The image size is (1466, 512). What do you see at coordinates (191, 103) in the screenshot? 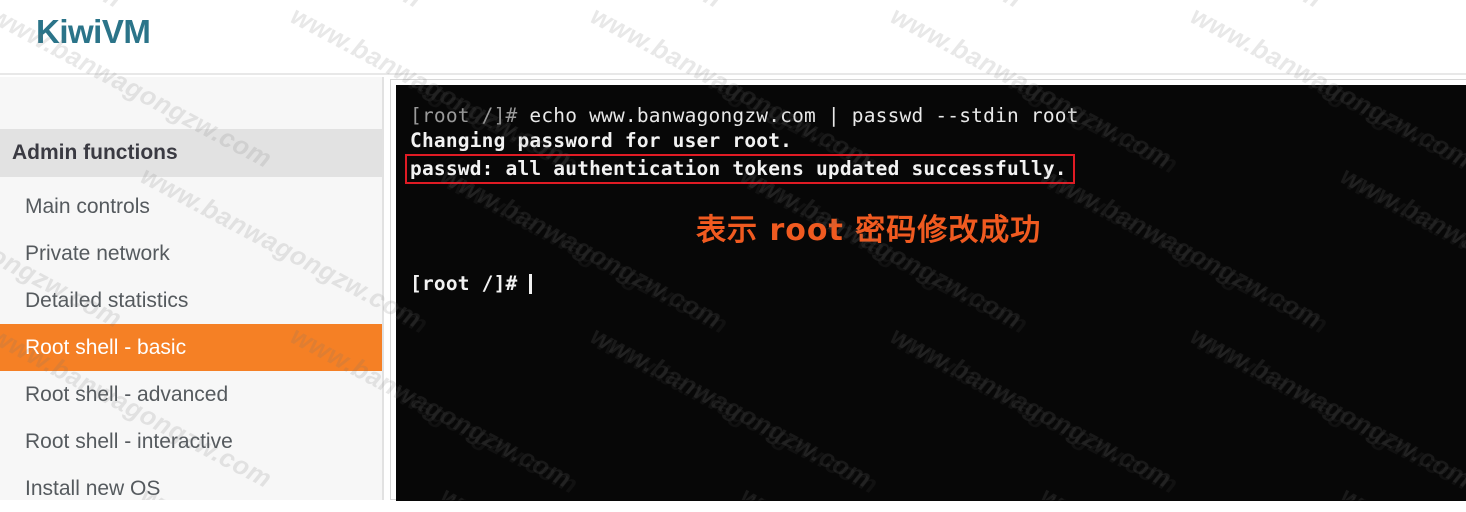
I see `sidebar-top-spacer` at bounding box center [191, 103].